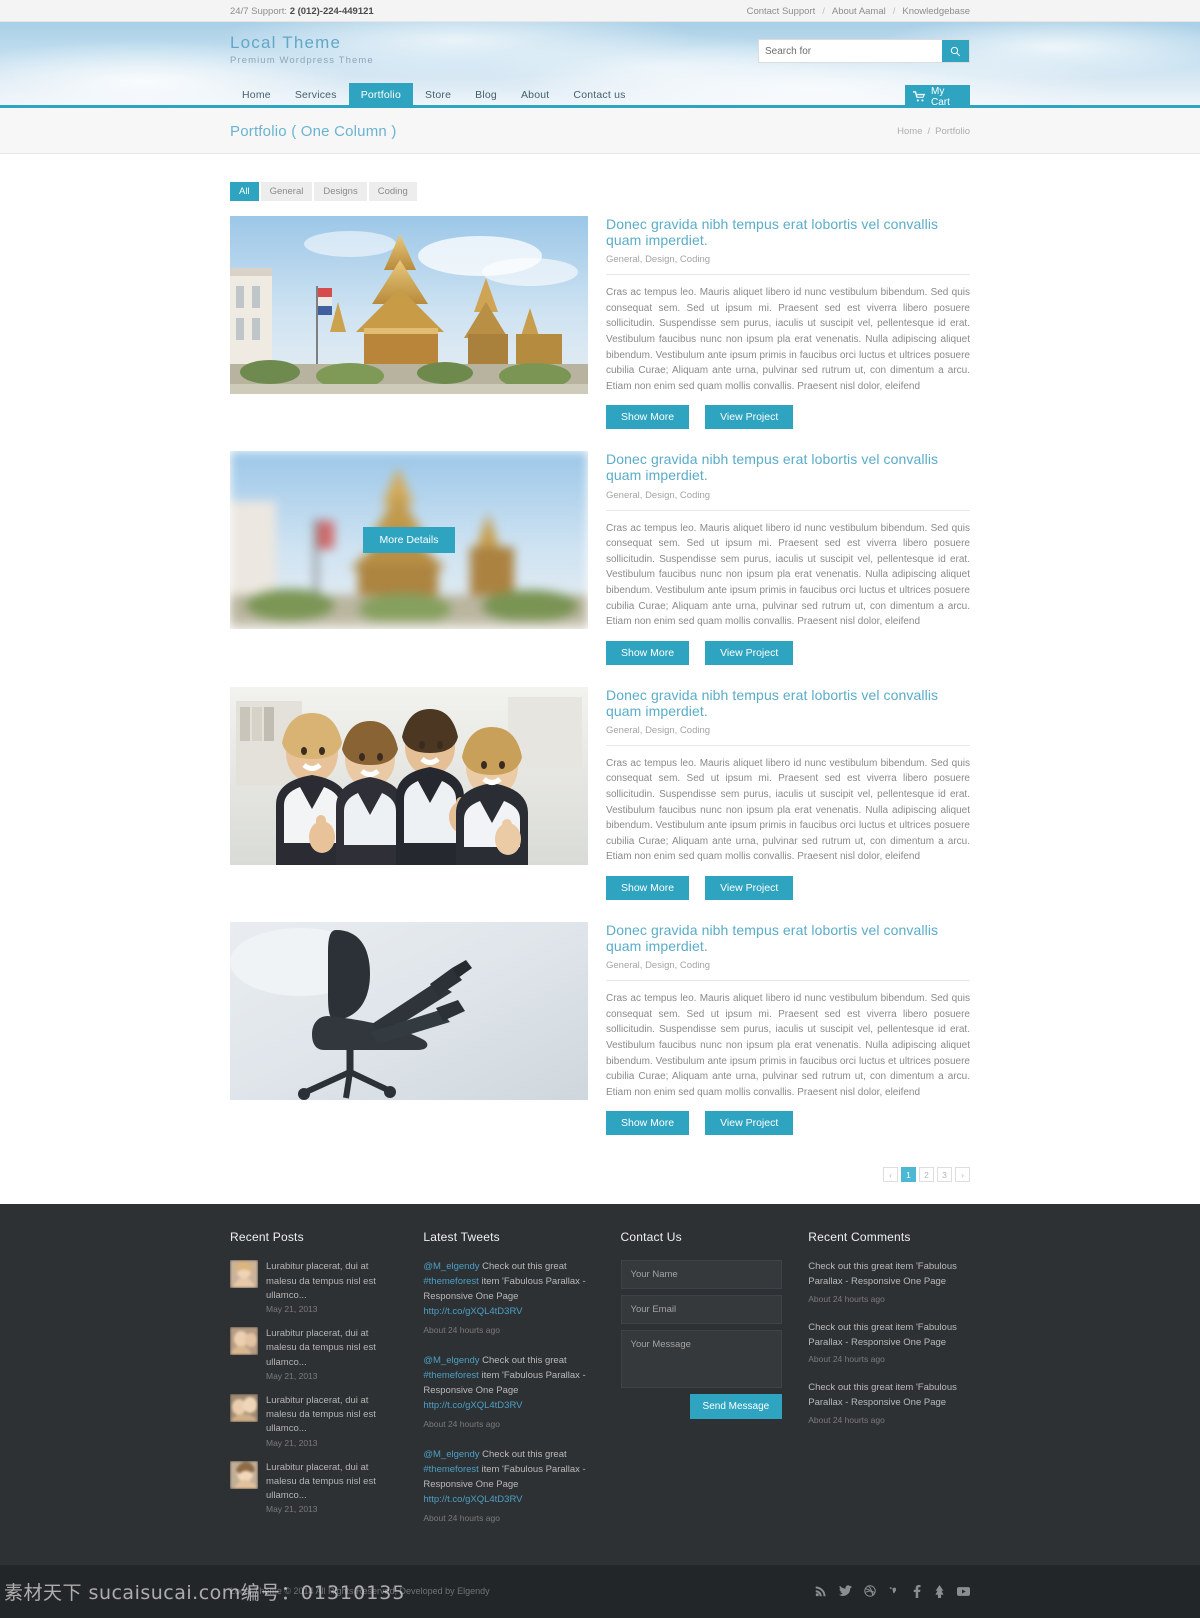 The height and width of the screenshot is (1618, 1200). Describe the element at coordinates (944, 1175) in the screenshot. I see `pagination-page-3: 3` at that location.